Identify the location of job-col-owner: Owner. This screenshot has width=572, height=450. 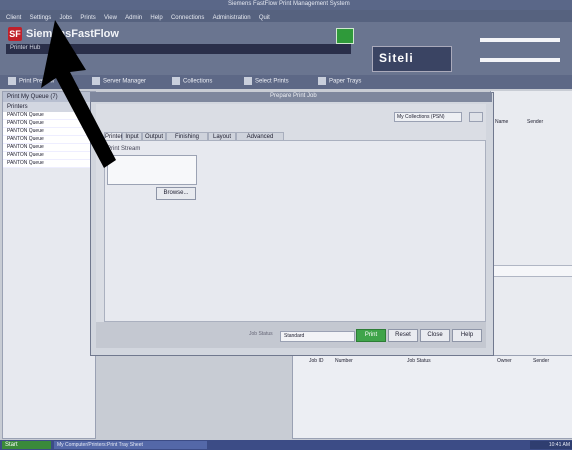
(504, 361).